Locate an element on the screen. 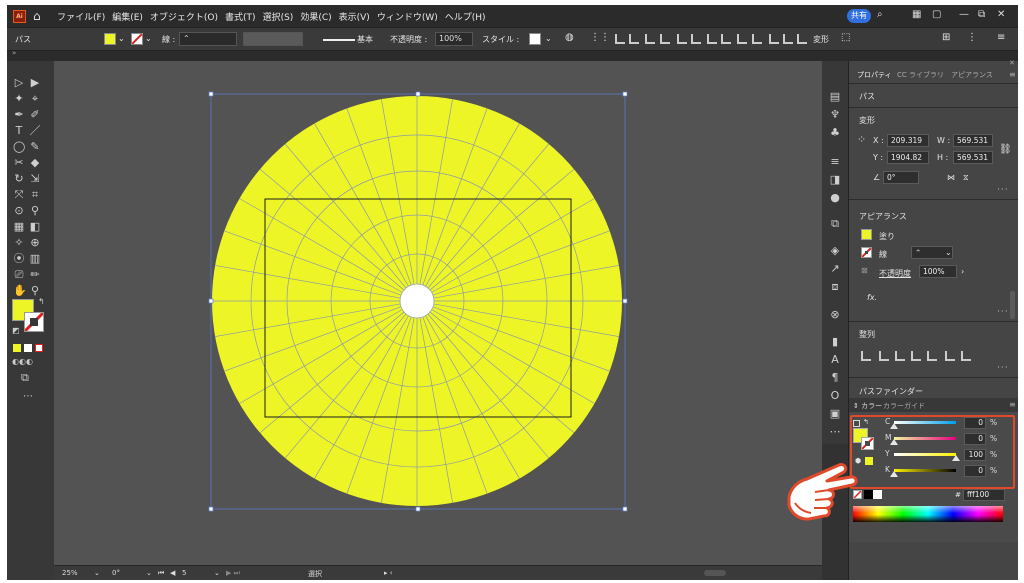  type-tool-icon: T is located at coordinates (19, 131).